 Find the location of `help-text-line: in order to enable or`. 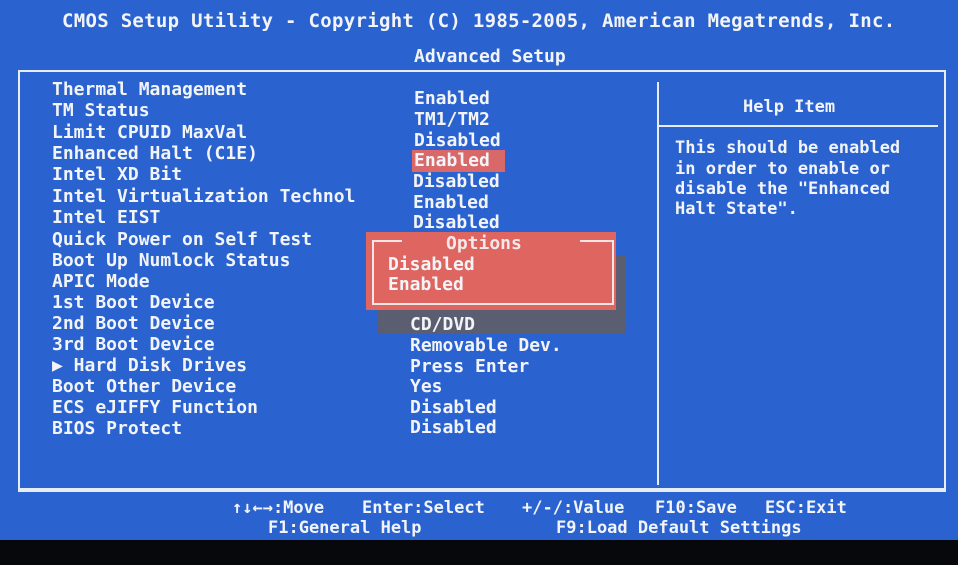

help-text-line: in order to enable or is located at coordinates (782, 169).